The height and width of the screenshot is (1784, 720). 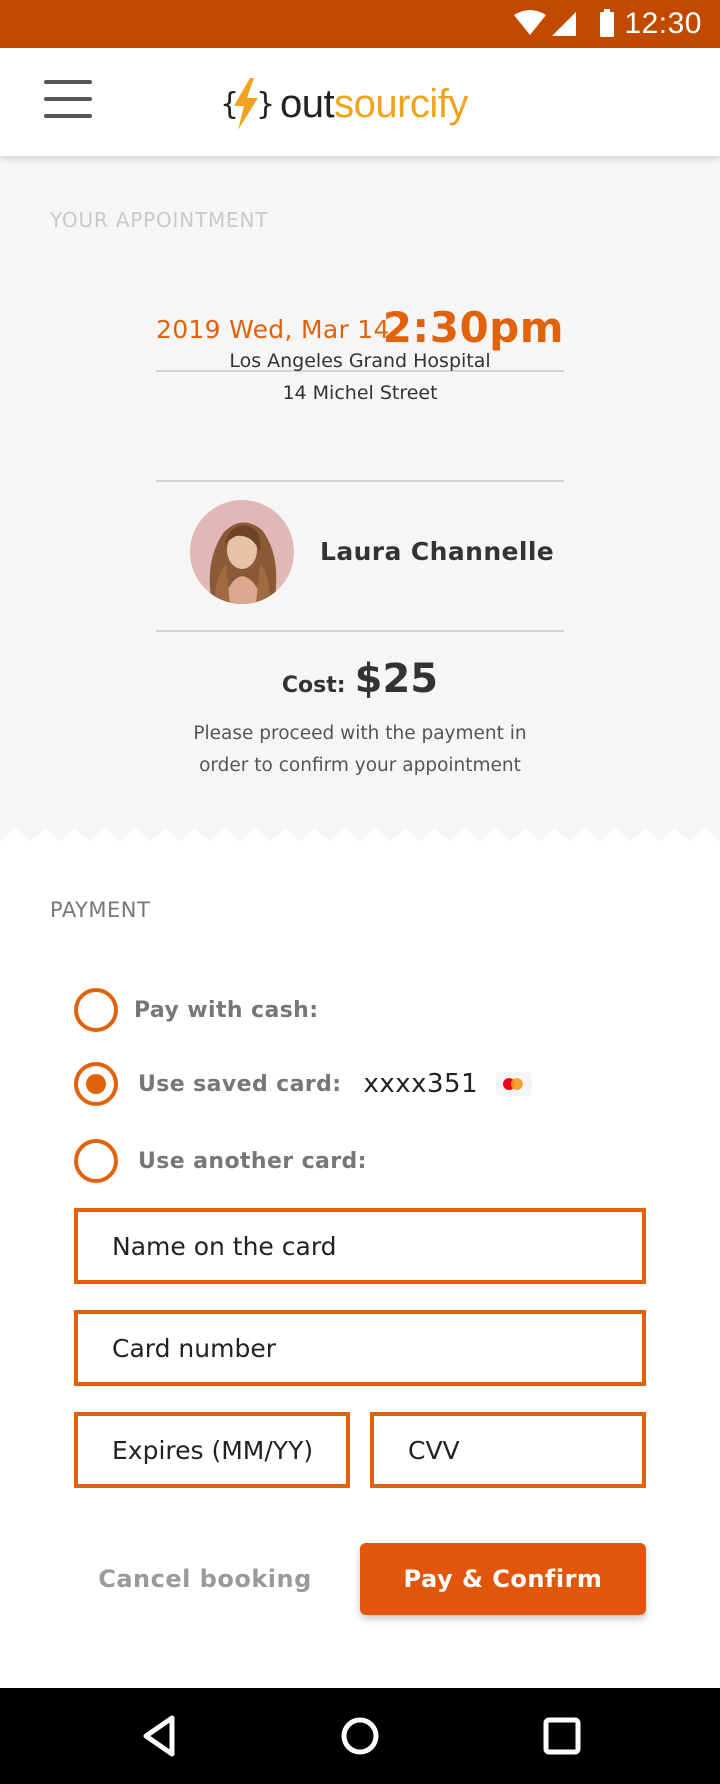 What do you see at coordinates (273, 329) in the screenshot?
I see `appointment-date: 2019 Wed, Mar 14` at bounding box center [273, 329].